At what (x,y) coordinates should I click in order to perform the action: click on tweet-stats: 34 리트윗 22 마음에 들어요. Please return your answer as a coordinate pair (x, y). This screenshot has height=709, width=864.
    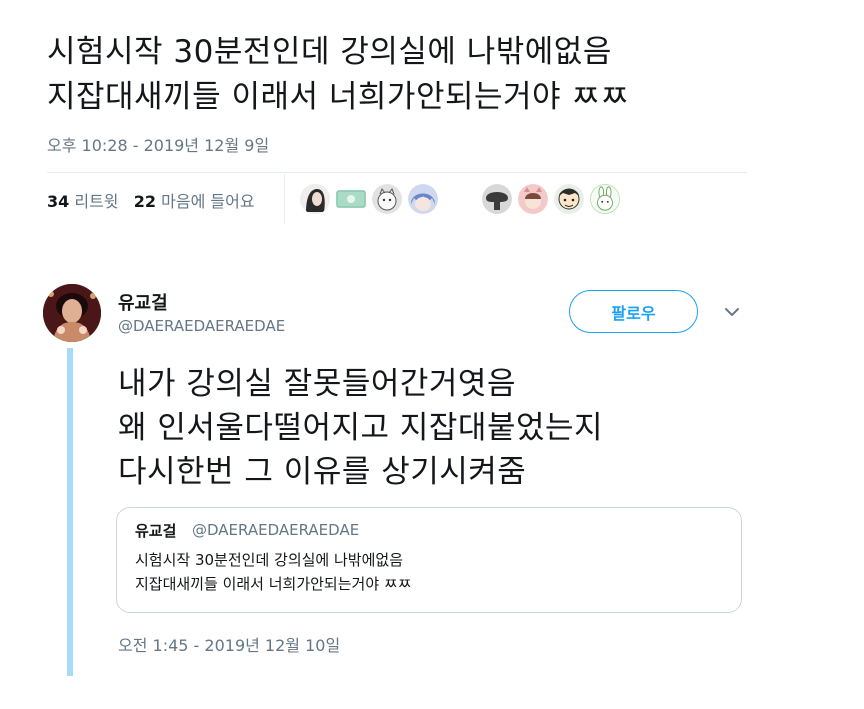
    Looking at the image, I should click on (151, 200).